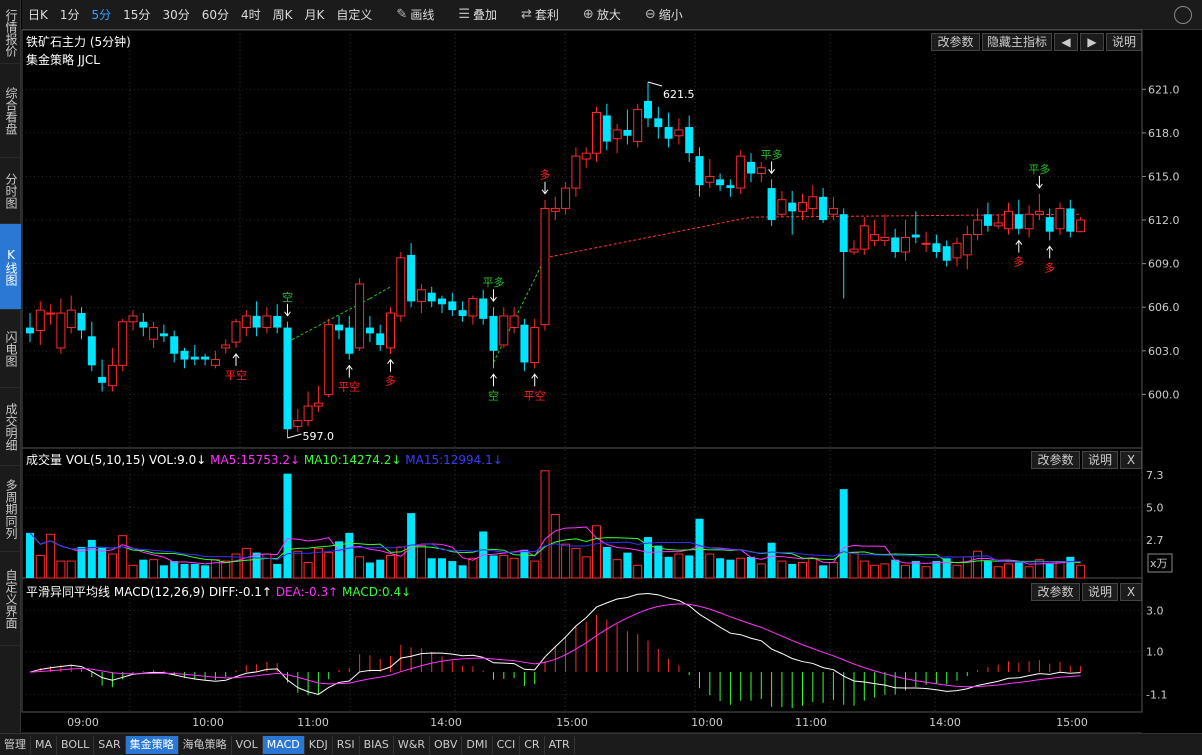 Image resolution: width=1202 pixels, height=755 pixels. What do you see at coordinates (283, 744) in the screenshot?
I see `indicator-tab-7: MACD` at bounding box center [283, 744].